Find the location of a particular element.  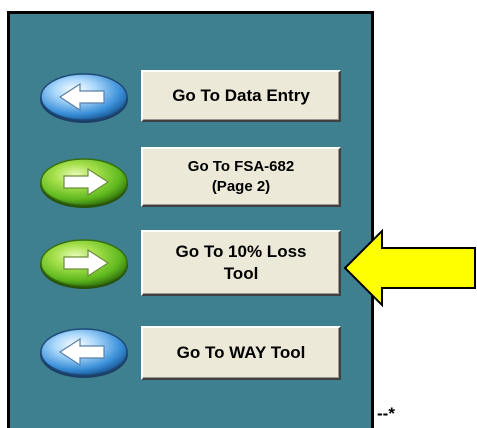

go-to-data-entry-button: Go To Data Entry is located at coordinates (241, 96).